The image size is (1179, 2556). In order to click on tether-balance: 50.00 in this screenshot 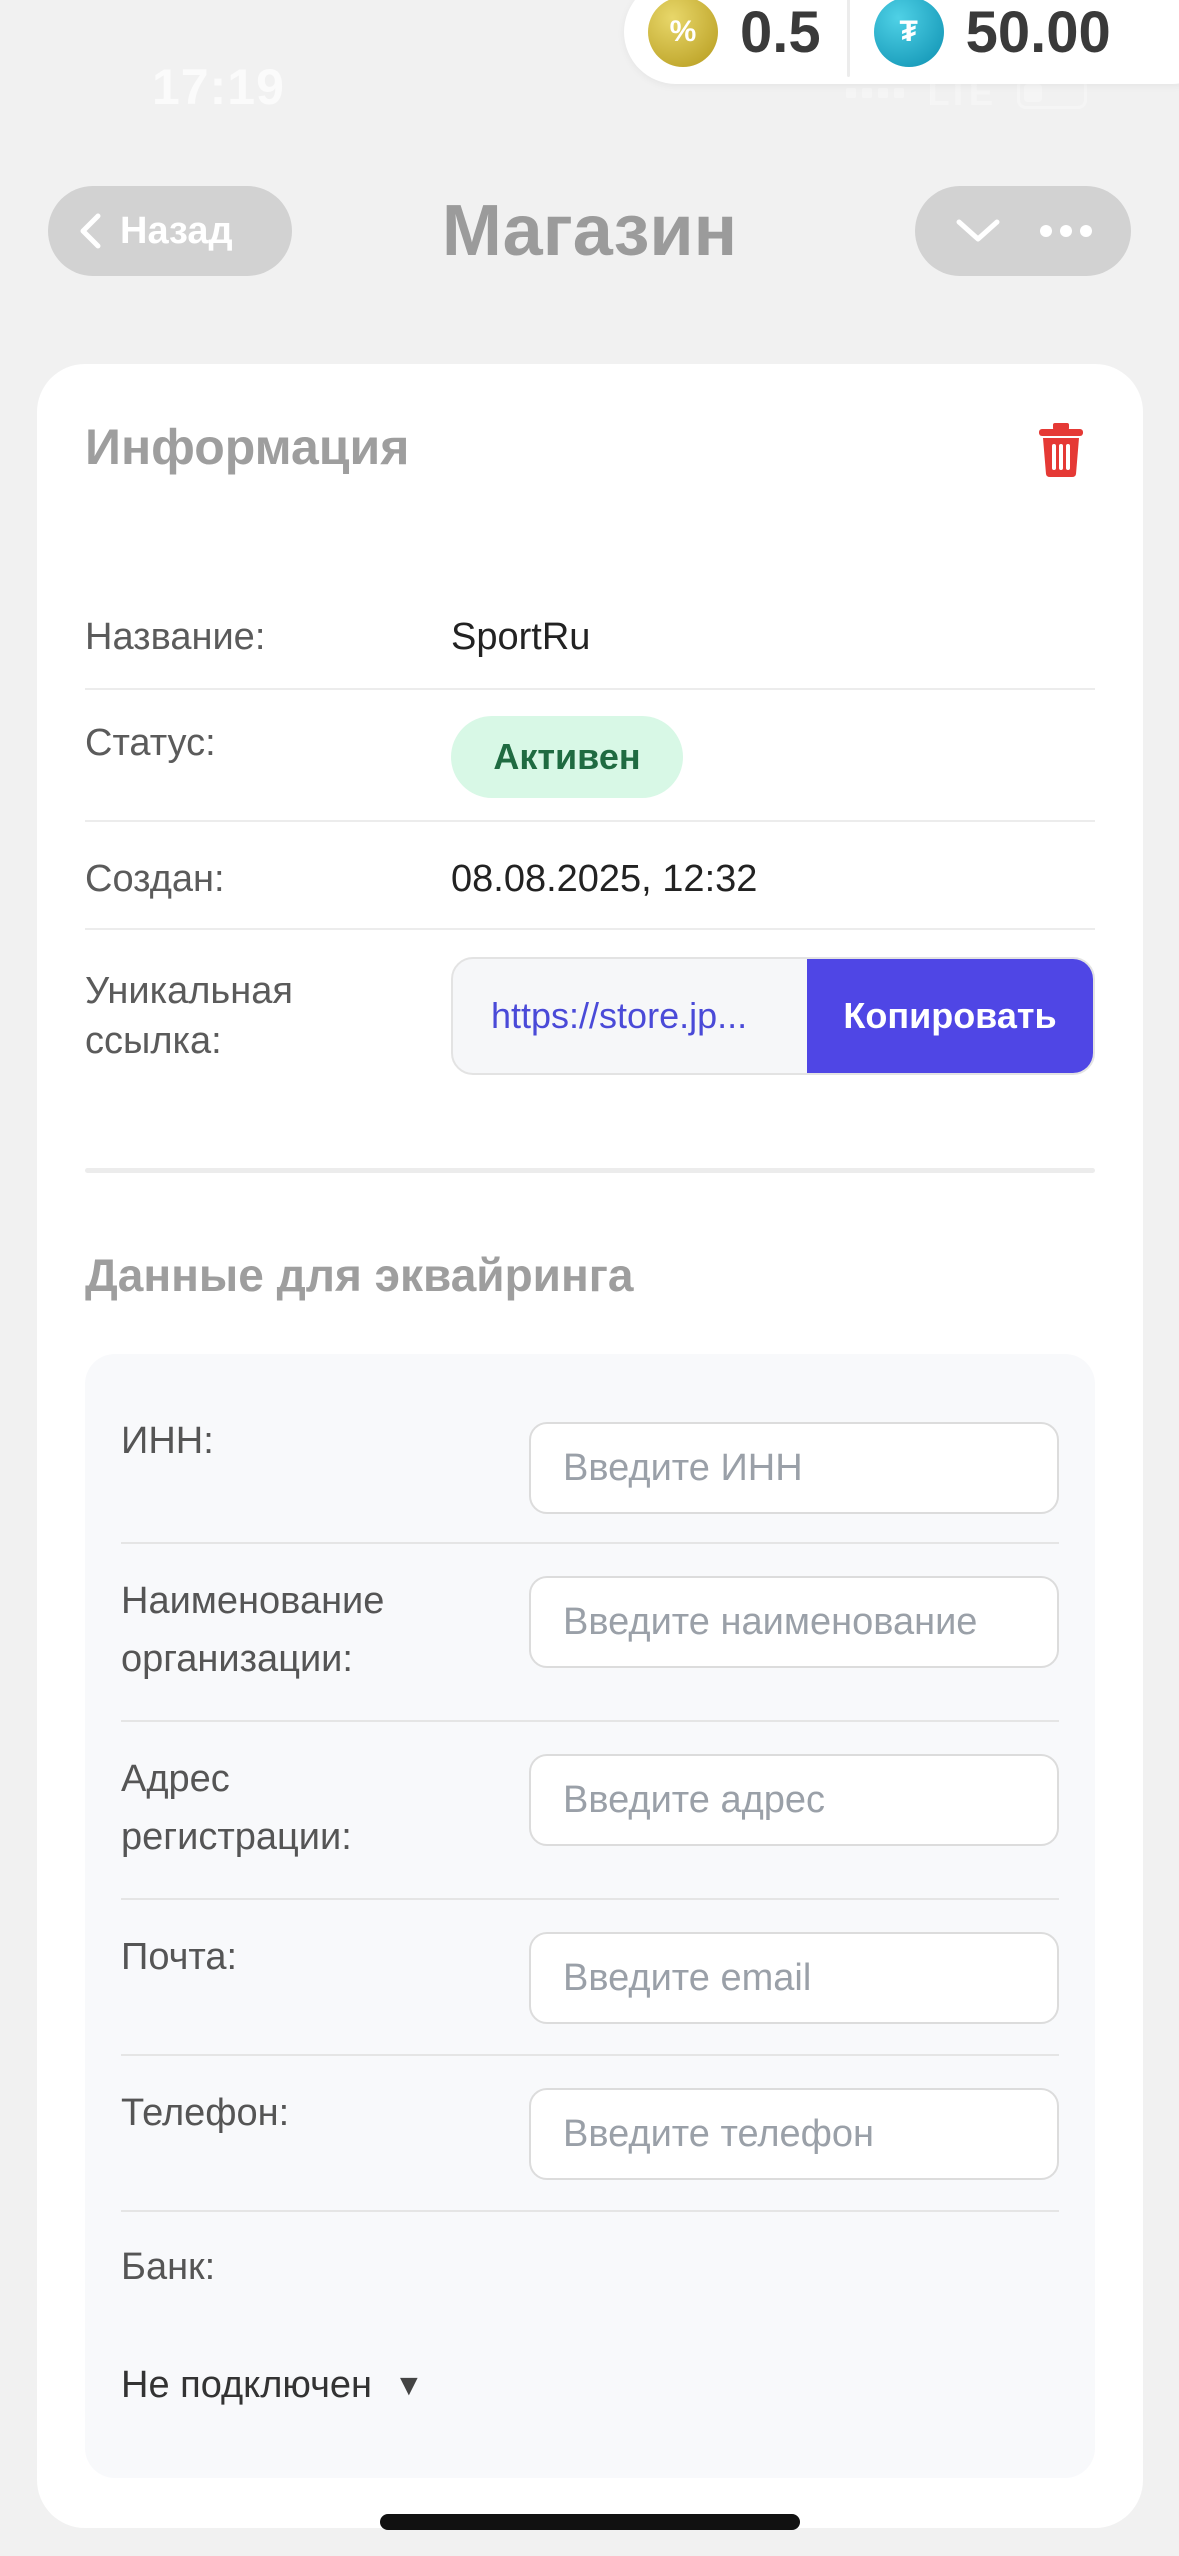, I will do `click(1038, 32)`.